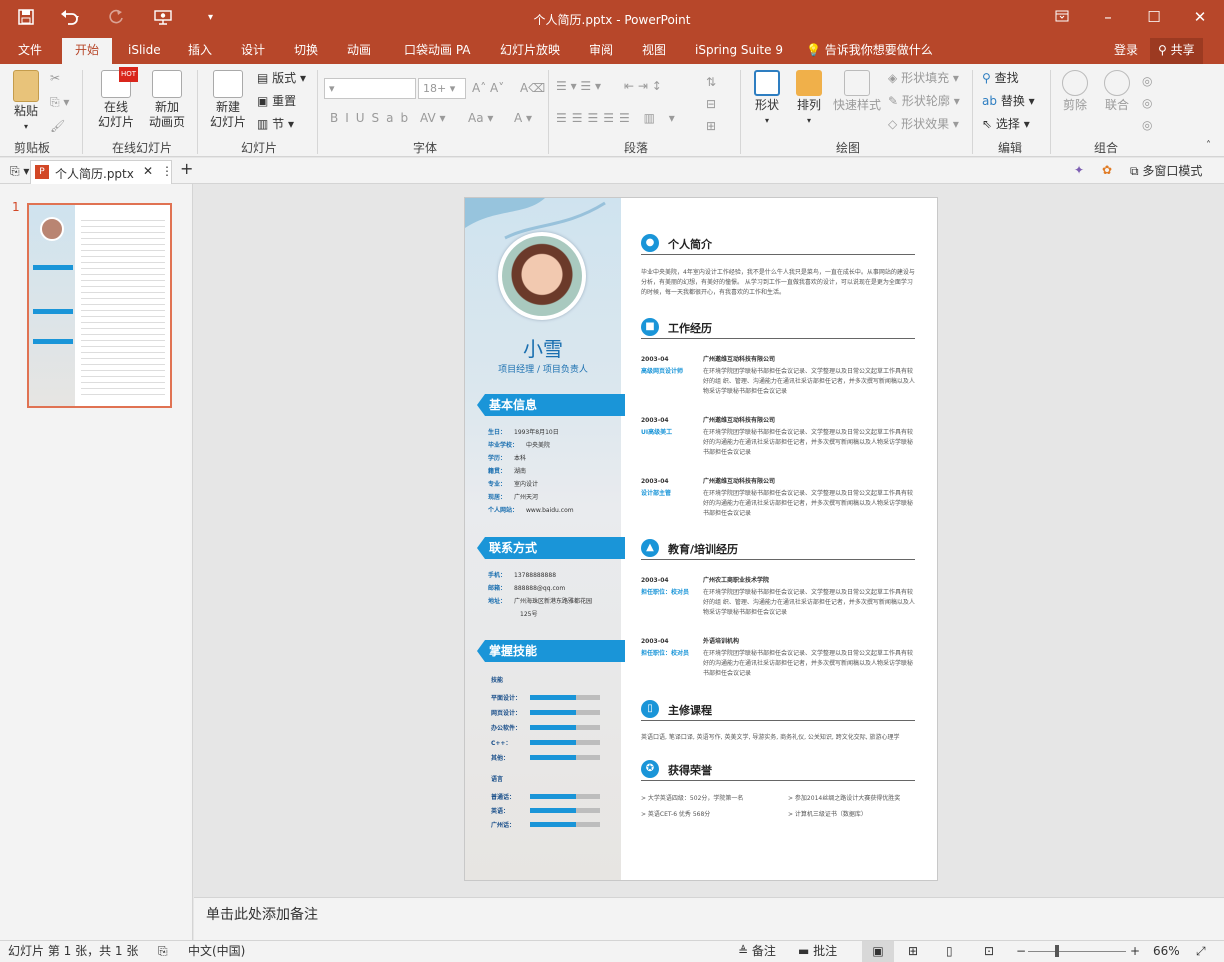 The width and height of the screenshot is (1224, 962). Describe the element at coordinates (1021, 951) in the screenshot. I see `zoom-out-icon: −` at that location.